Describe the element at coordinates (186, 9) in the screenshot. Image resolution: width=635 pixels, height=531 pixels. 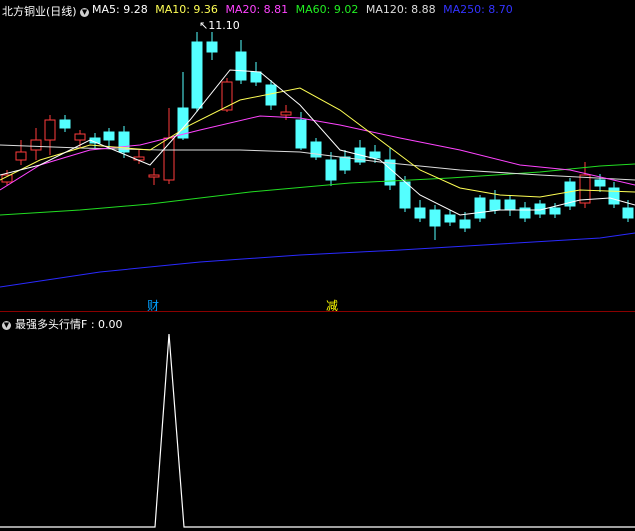
I see `ma10-label: MA10: 9.36` at that location.